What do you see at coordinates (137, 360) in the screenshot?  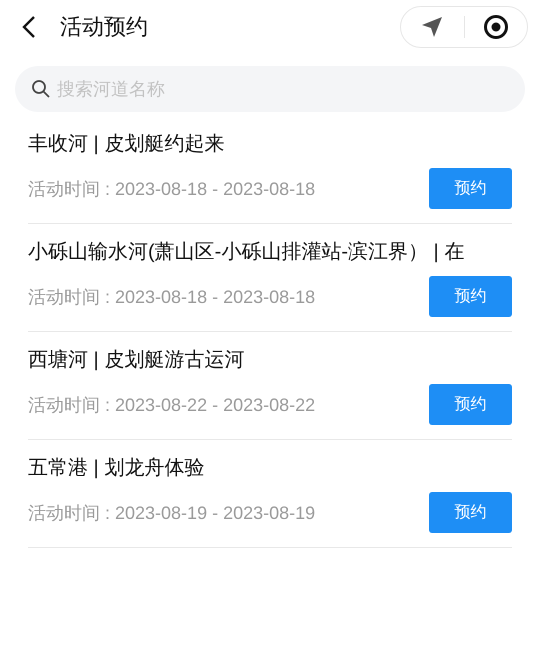 I see `activity-title: 西塘河 | 皮划艇游古运河` at bounding box center [137, 360].